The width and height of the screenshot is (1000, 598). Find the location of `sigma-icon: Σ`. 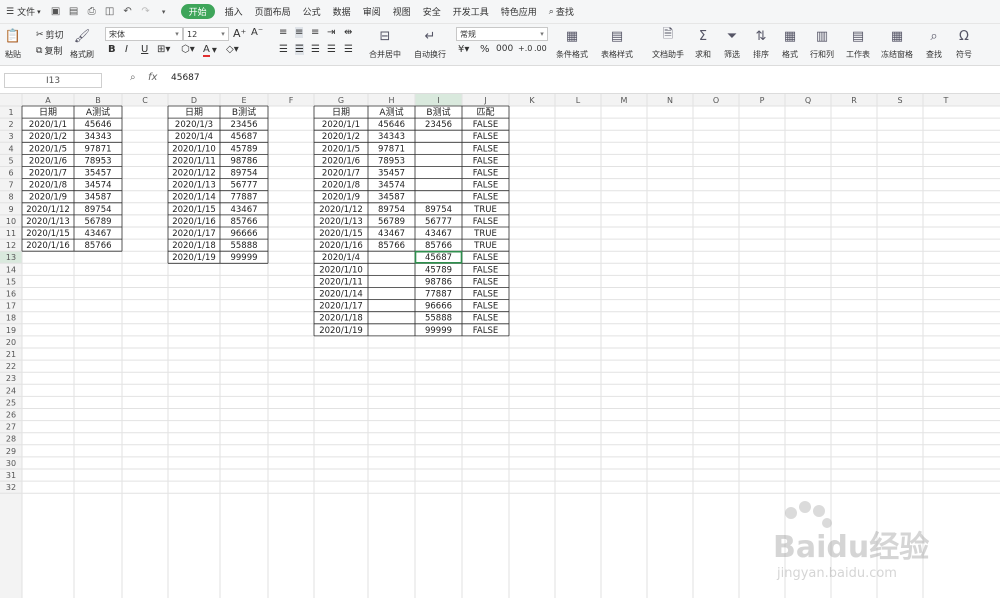

sigma-icon: Σ is located at coordinates (703, 36).